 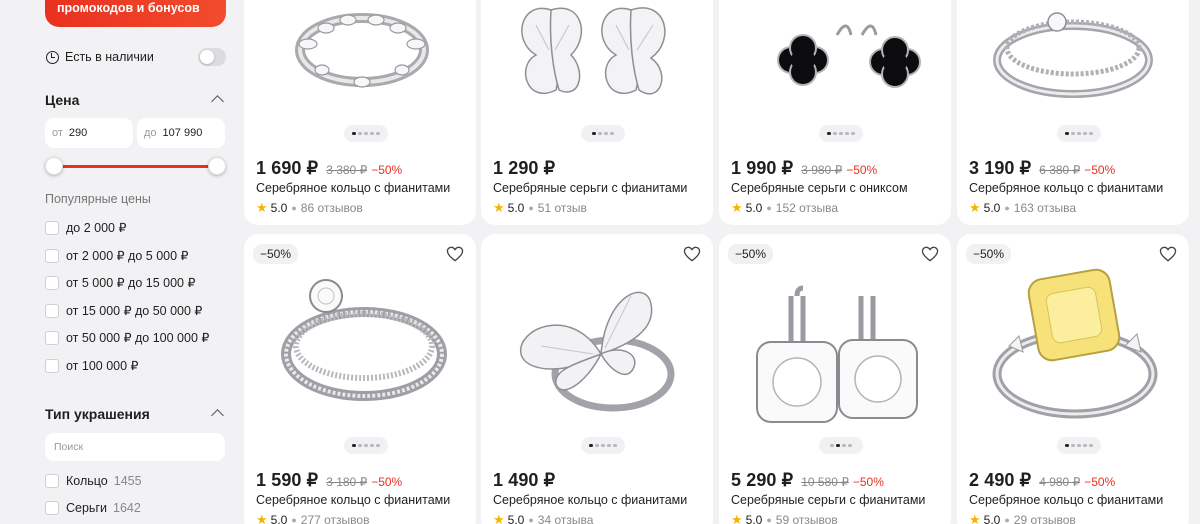 I want to click on rating: ★ 5.0 ● 29 отзывов, so click(x=1022, y=518).